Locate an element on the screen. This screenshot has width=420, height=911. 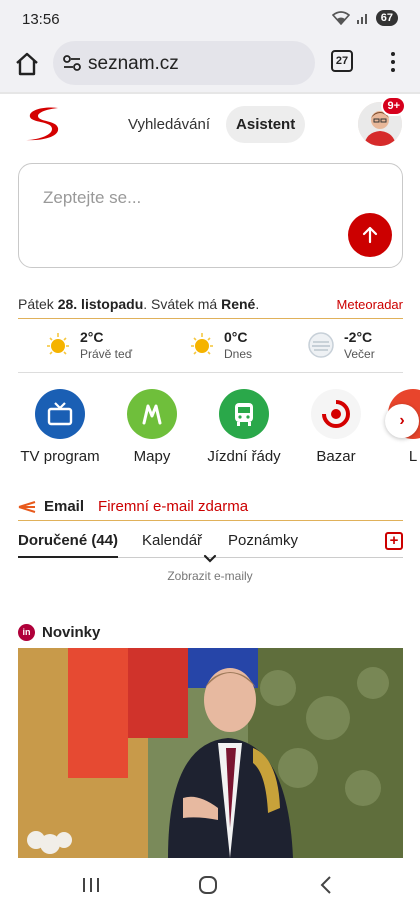
battery-badge: 67 is located at coordinates (386, 18).